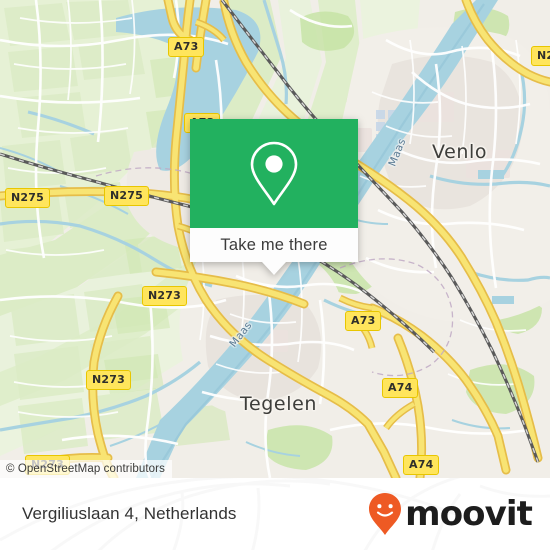  I want to click on moovit-smiley-pin-icon, so click(385, 514).